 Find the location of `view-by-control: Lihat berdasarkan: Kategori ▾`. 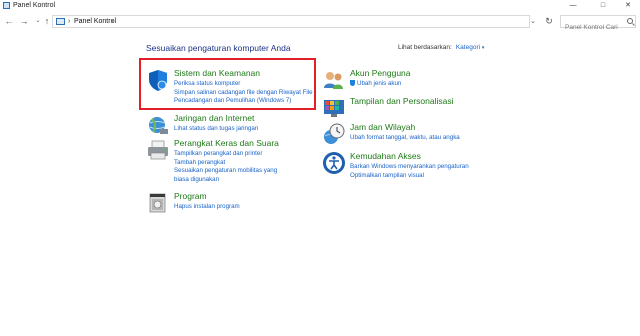

view-by-control: Lihat berdasarkan: Kategori ▾ is located at coordinates (441, 47).